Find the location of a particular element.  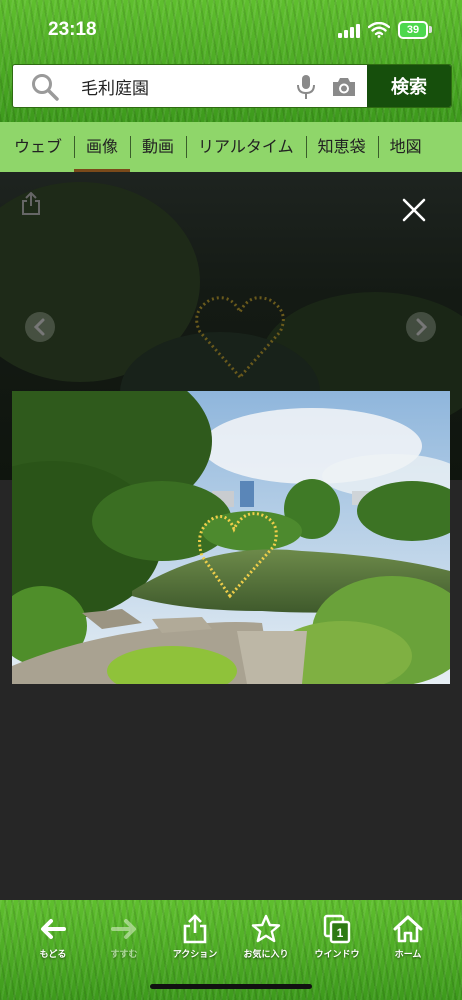

search-button: 検索 is located at coordinates (409, 86).